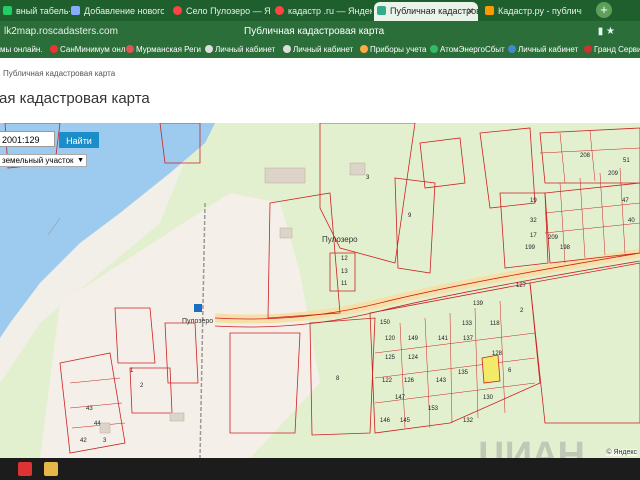 The image size is (640, 480). I want to click on address-page-title: Публичная кадастровая карта, so click(314, 31).